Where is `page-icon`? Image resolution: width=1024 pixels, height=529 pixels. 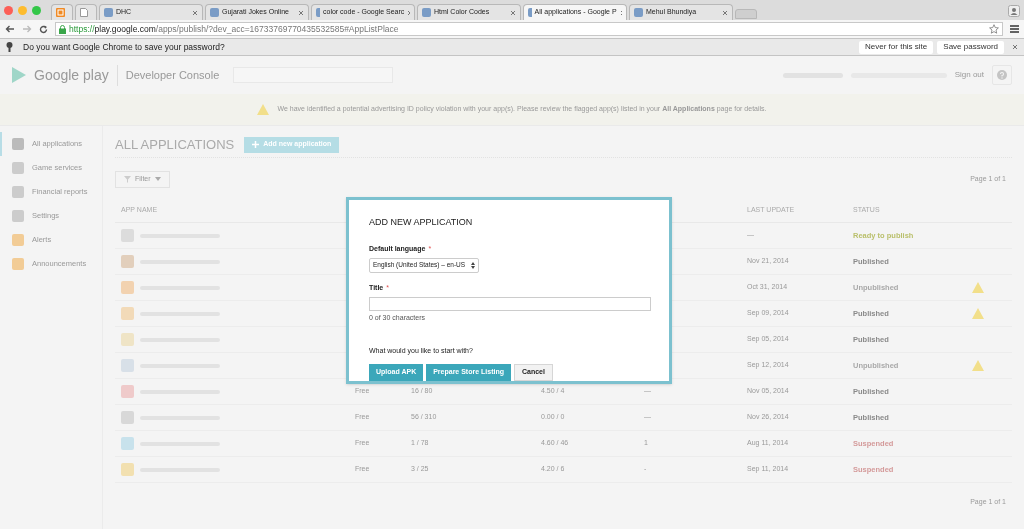 page-icon is located at coordinates (84, 12).